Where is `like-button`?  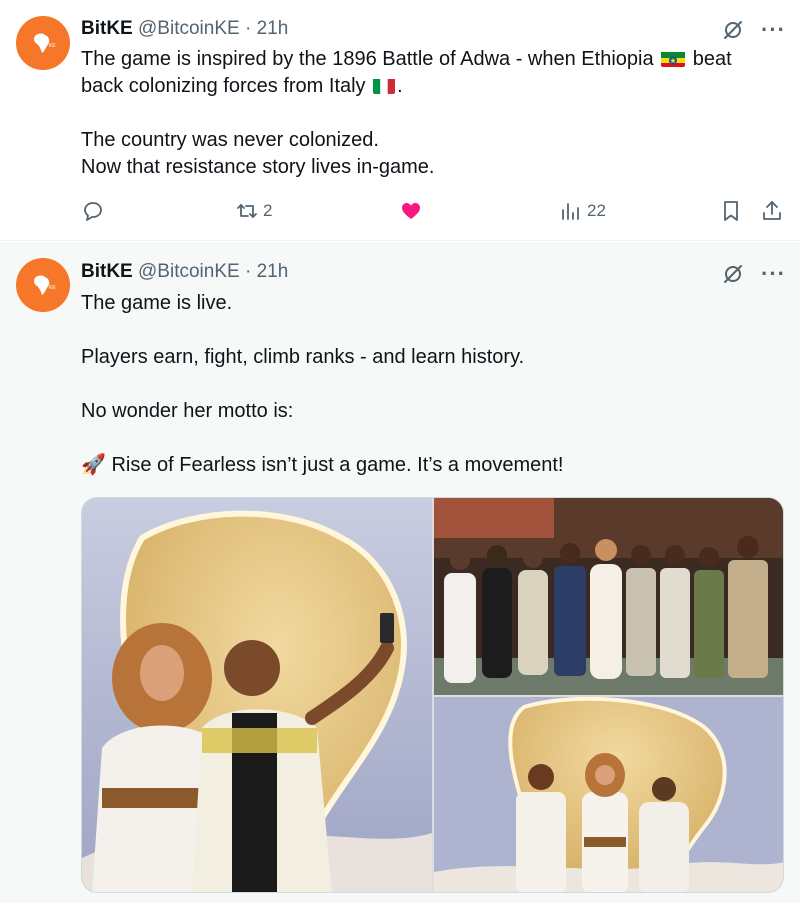
like-button is located at coordinates (413, 211).